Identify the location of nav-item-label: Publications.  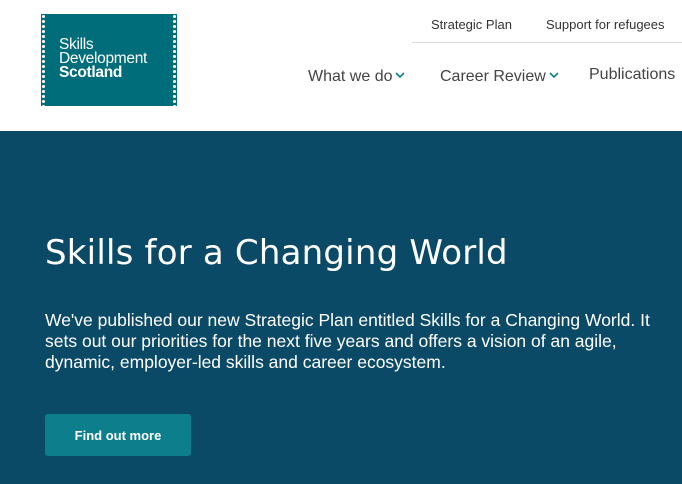
(632, 74).